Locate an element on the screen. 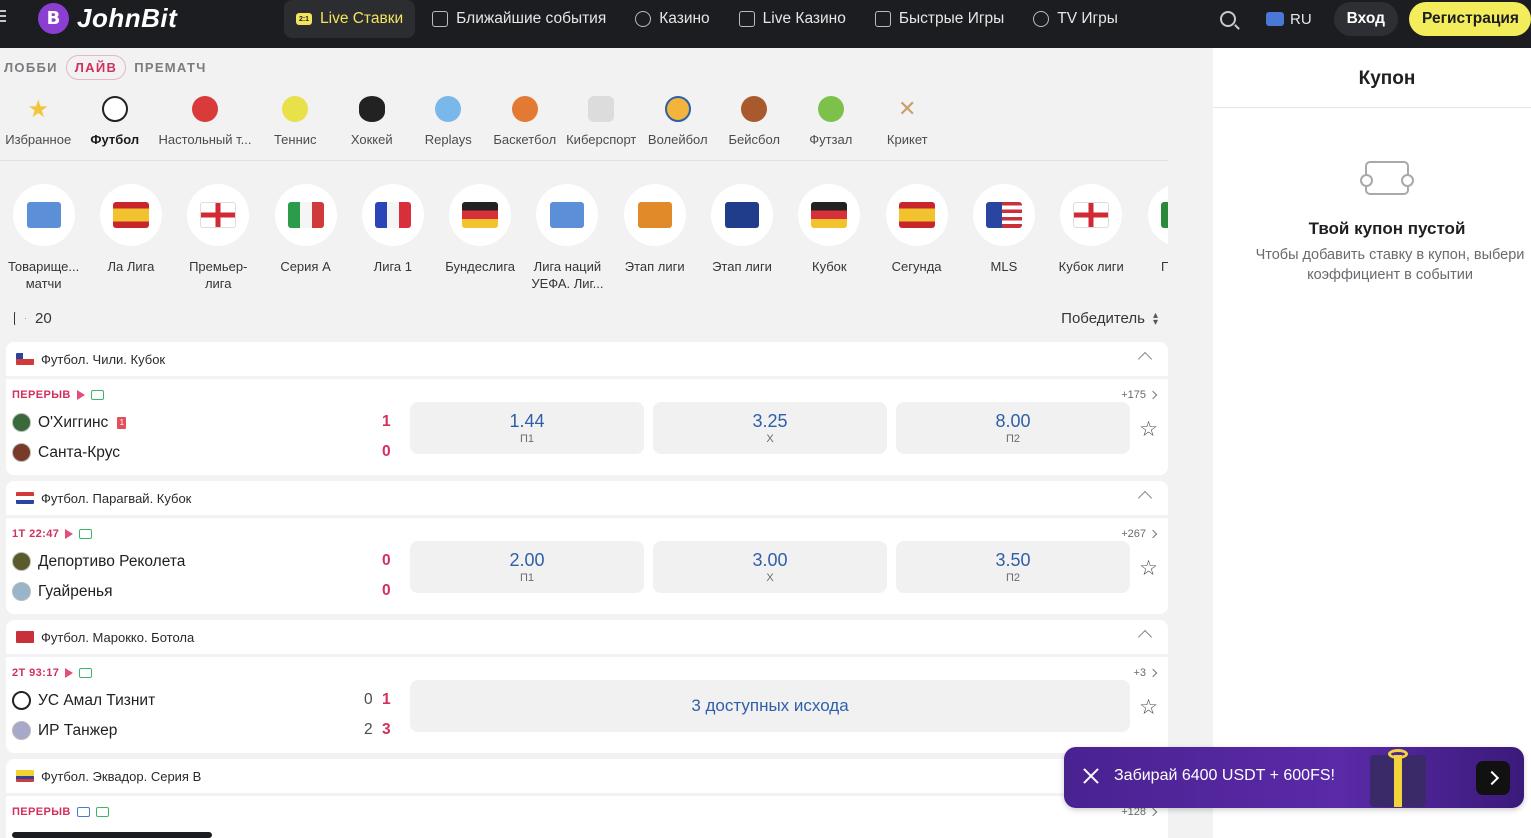 The width and height of the screenshot is (1531, 838). sport-cricket: ✕ Крикет is located at coordinates (907, 125).